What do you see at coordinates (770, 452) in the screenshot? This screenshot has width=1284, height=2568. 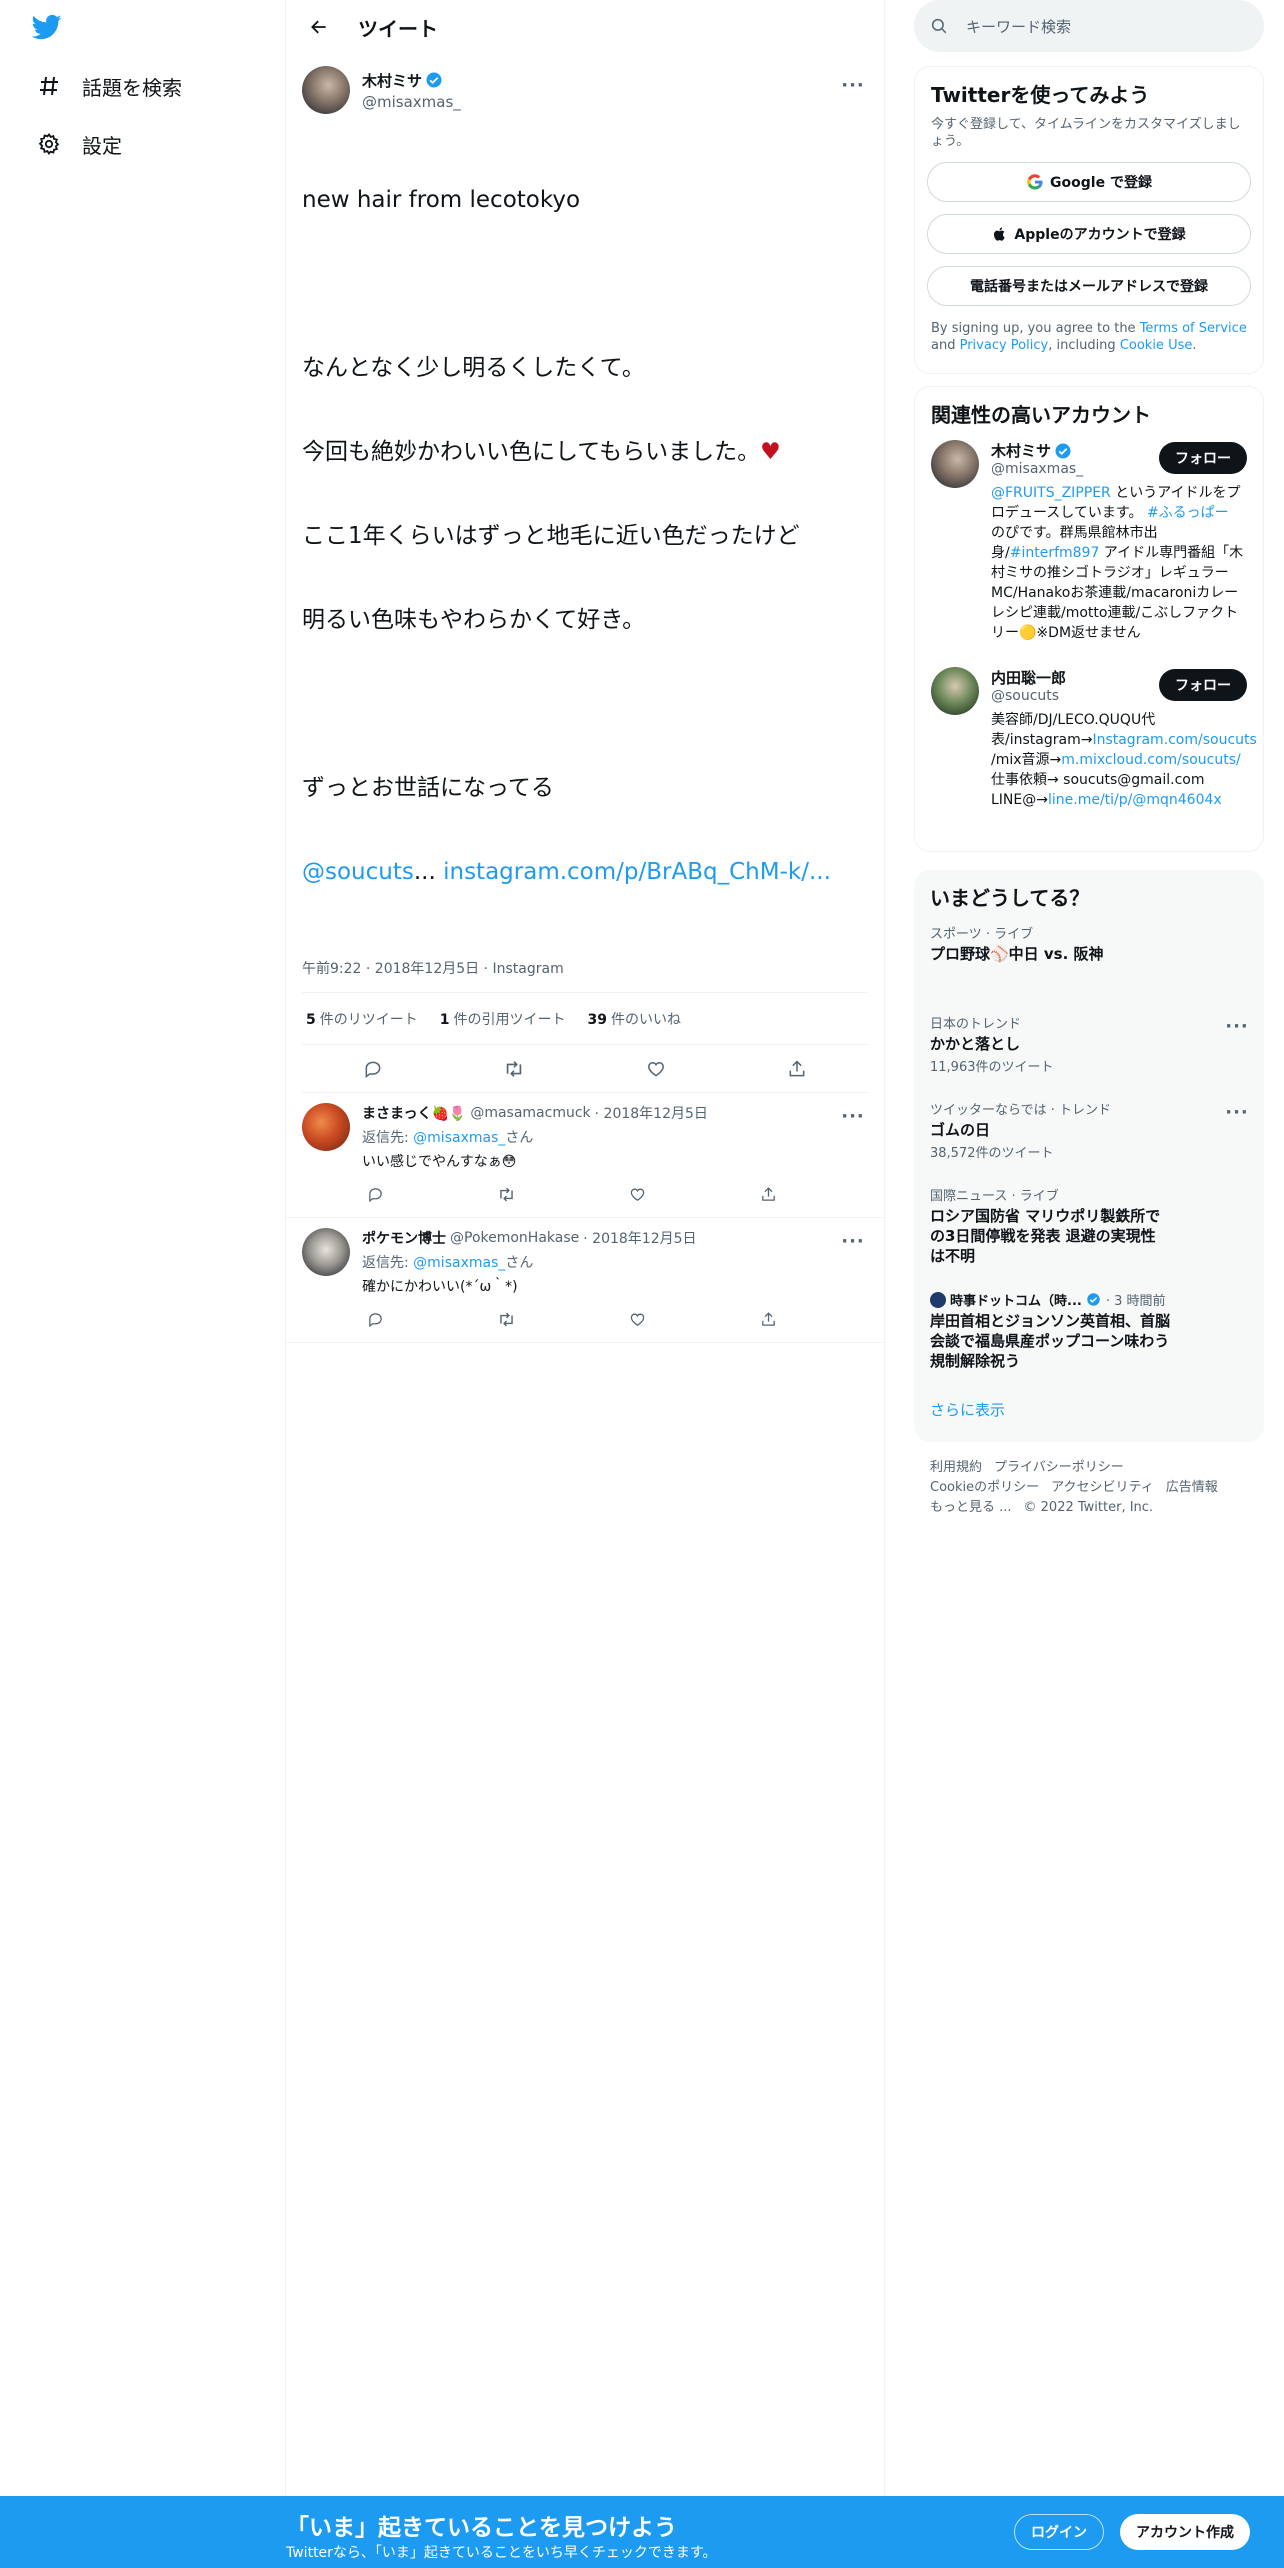 I see `red-heart-icon: ♥` at bounding box center [770, 452].